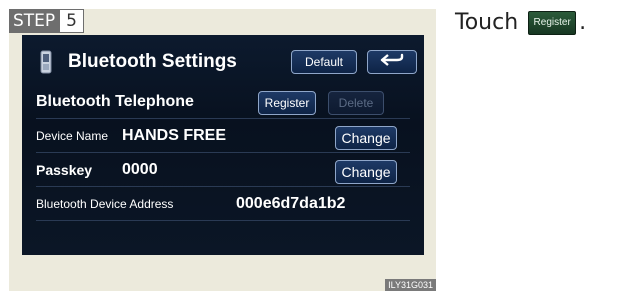 The image size is (618, 296). What do you see at coordinates (287, 103) in the screenshot?
I see `register-button: Register` at bounding box center [287, 103].